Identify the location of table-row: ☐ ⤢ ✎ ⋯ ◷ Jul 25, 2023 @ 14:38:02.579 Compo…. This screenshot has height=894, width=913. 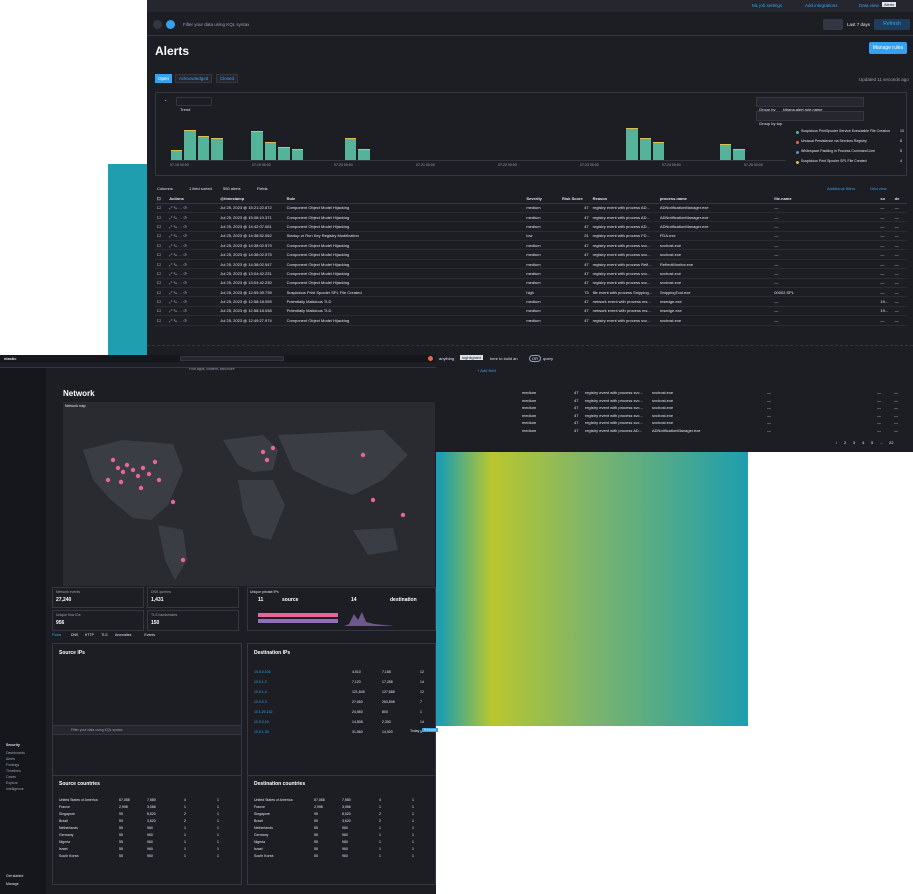
(531, 245).